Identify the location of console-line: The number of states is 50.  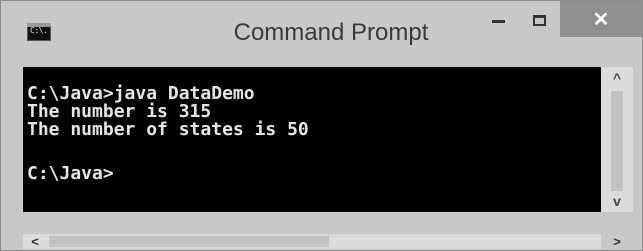
(168, 129).